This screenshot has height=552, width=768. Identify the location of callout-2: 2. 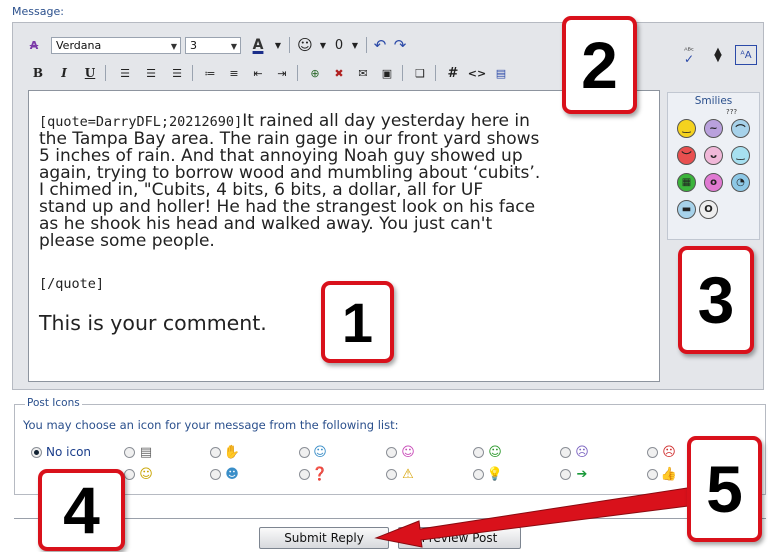
(599, 65).